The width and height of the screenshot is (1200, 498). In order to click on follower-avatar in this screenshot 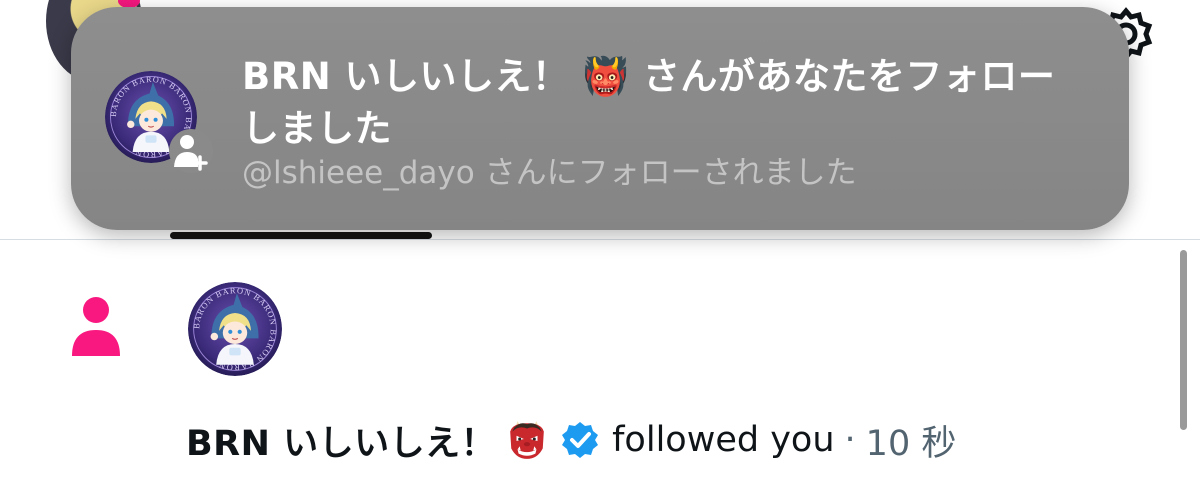, I will do `click(235, 329)`.